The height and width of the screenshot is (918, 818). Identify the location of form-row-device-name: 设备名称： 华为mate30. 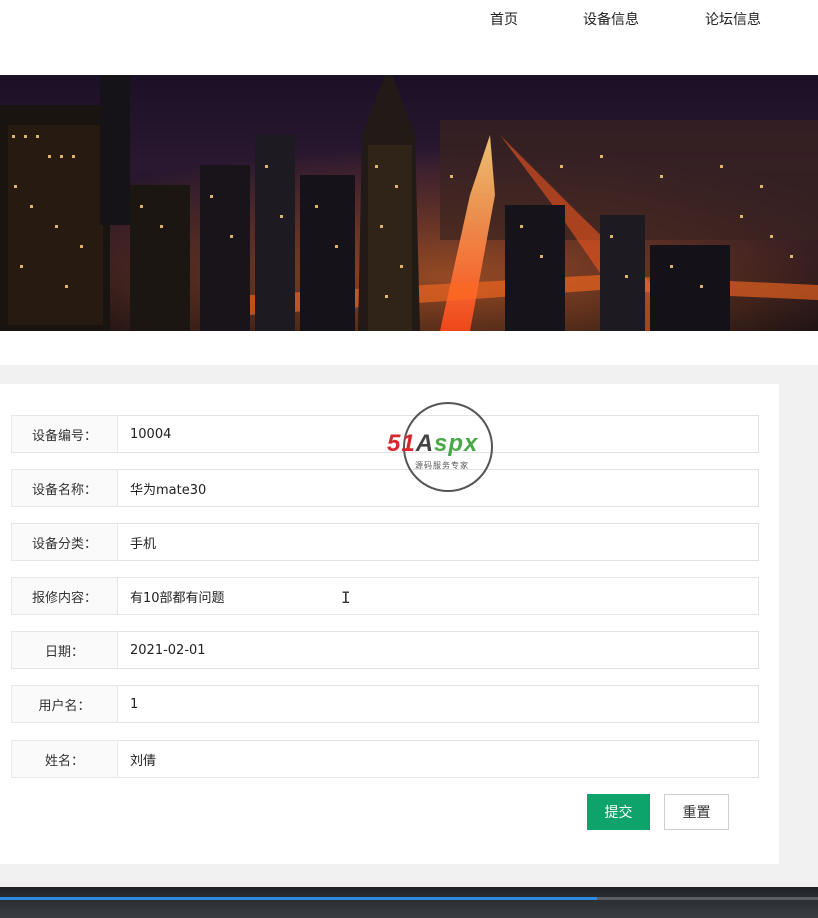
(385, 488).